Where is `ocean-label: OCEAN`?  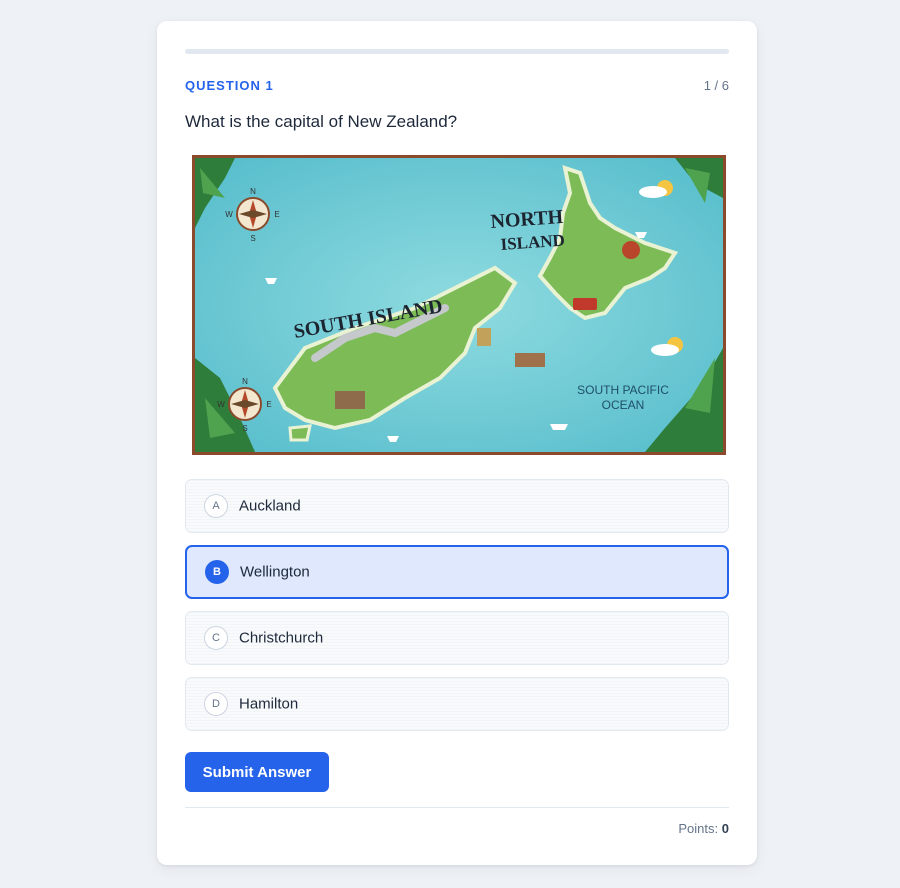
ocean-label: OCEAN is located at coordinates (623, 405).